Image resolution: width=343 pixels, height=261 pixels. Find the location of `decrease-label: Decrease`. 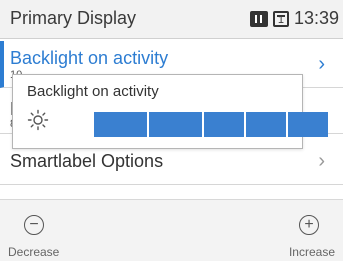

decrease-label: Decrease is located at coordinates (34, 252).